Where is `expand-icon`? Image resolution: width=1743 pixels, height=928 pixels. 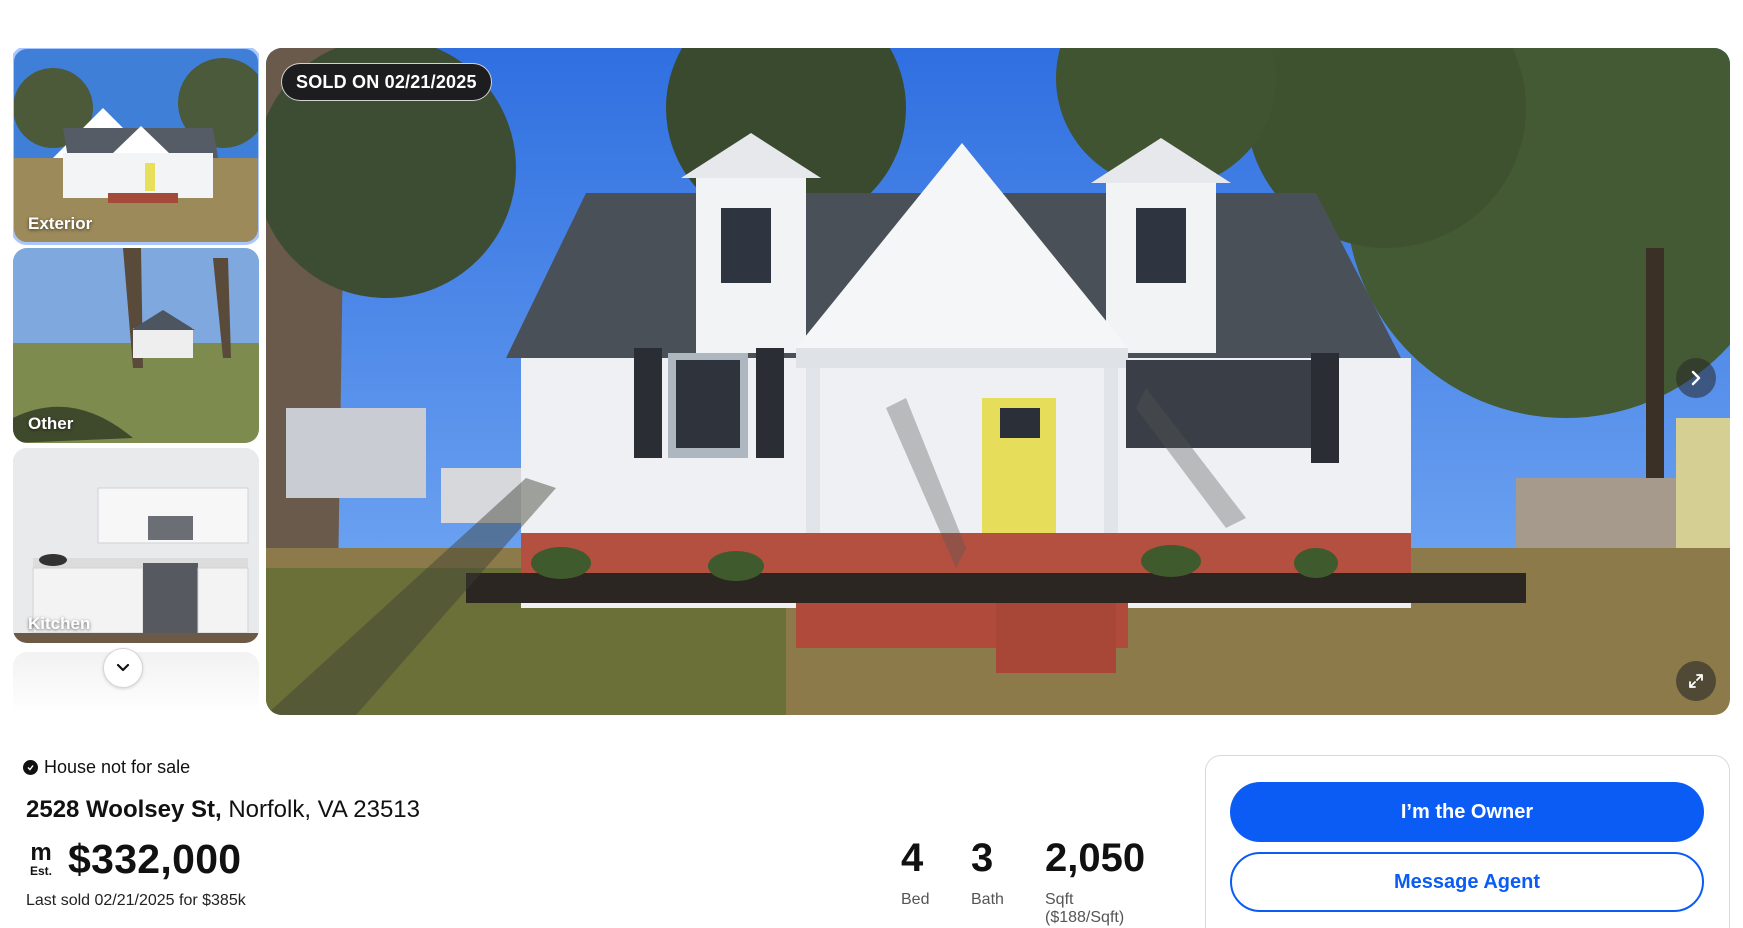
expand-icon is located at coordinates (1696, 681).